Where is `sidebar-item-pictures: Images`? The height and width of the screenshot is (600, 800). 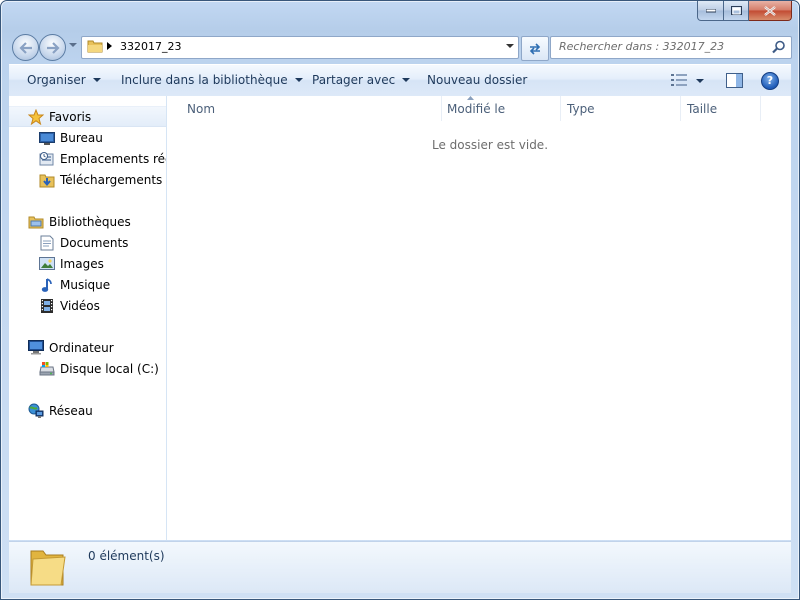
sidebar-item-pictures: Images is located at coordinates (71, 263).